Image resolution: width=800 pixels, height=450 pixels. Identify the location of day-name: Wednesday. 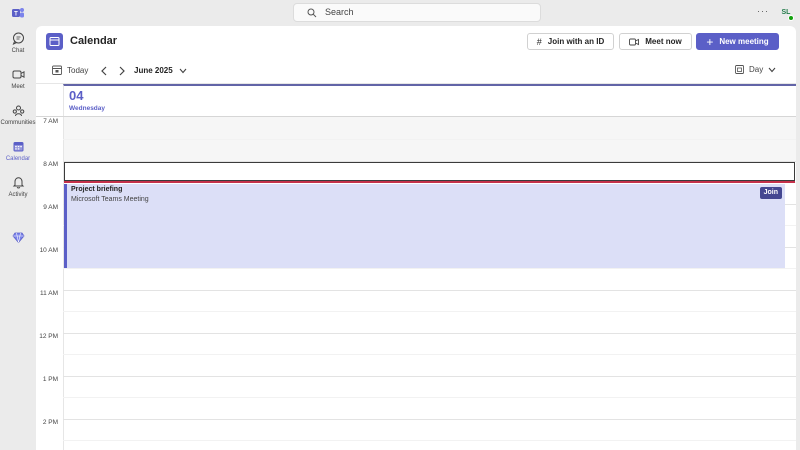
(87, 108).